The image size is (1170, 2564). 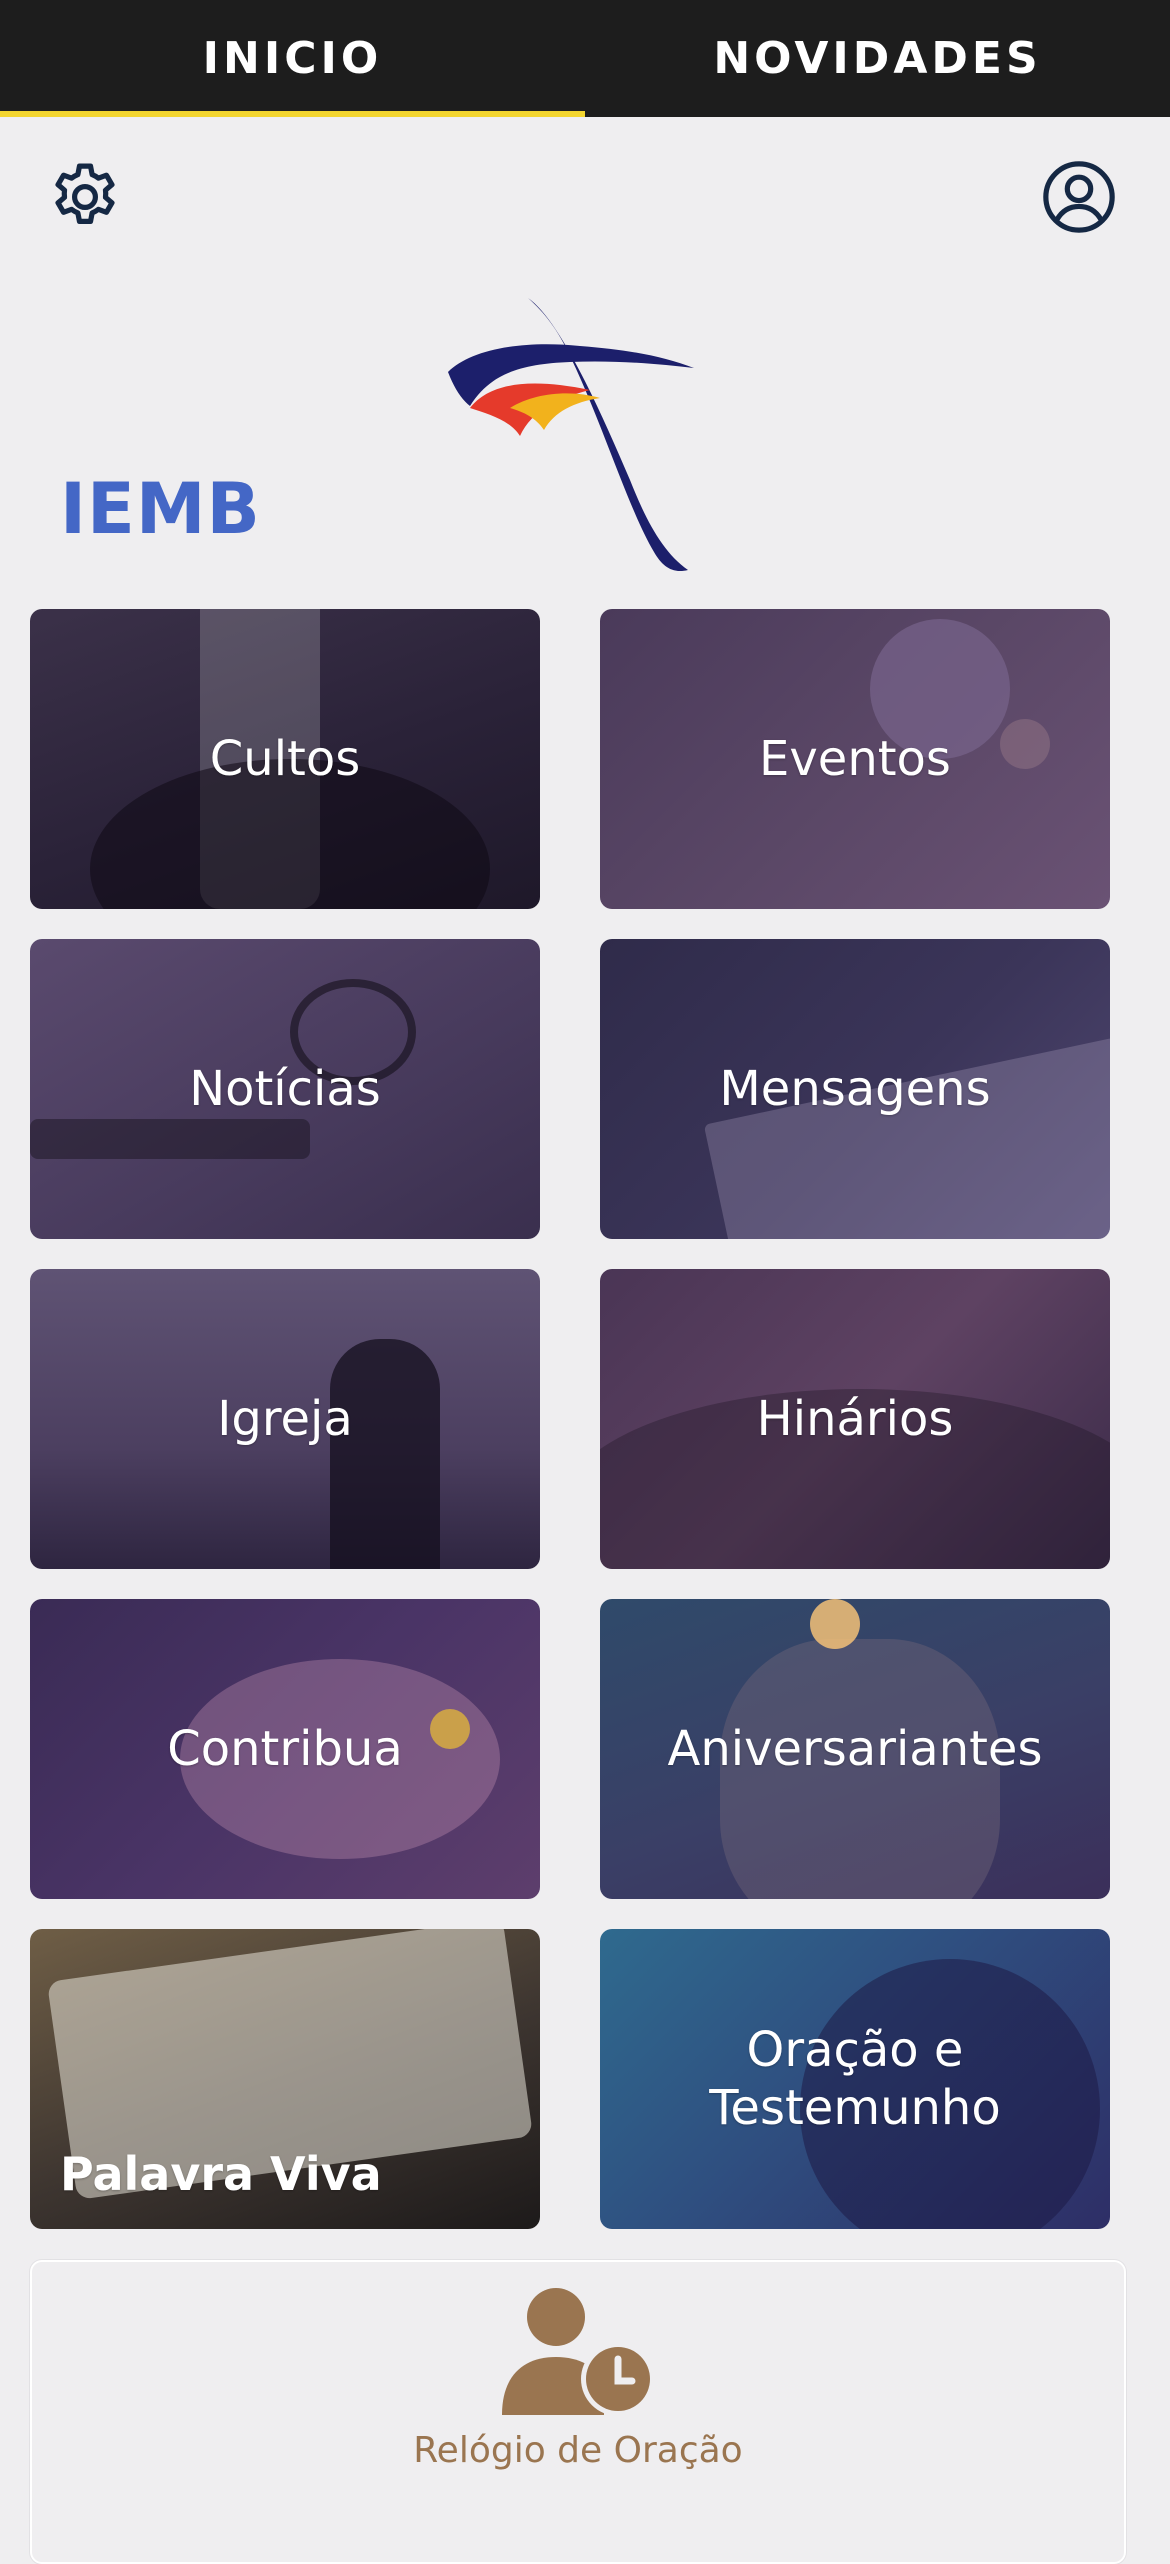 I want to click on tile-hinarios: Hinários, so click(x=855, y=1419).